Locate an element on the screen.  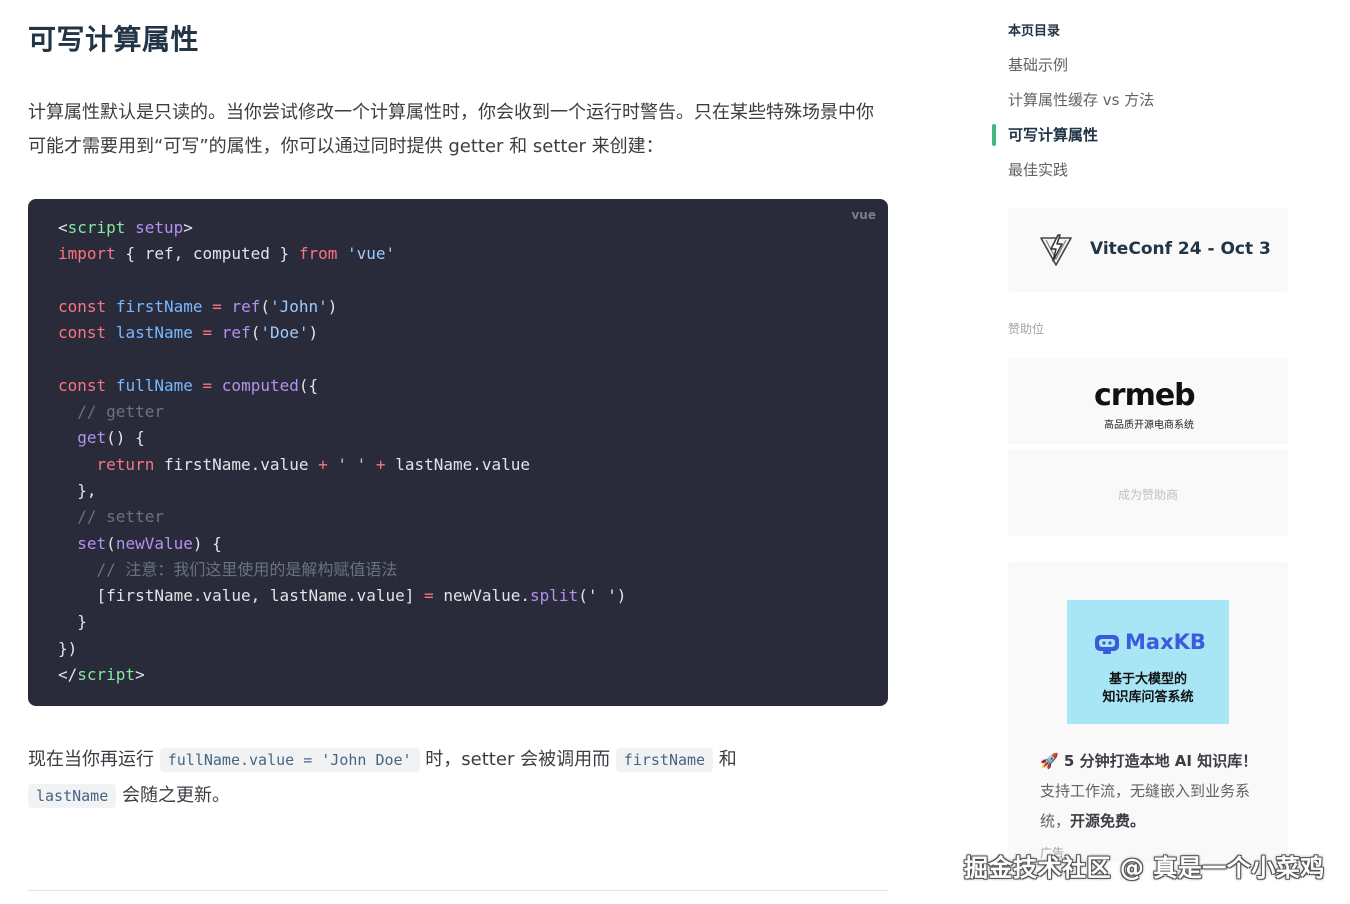
inline-code-fullname: fullName.value = 'John Doe' is located at coordinates (289, 760).